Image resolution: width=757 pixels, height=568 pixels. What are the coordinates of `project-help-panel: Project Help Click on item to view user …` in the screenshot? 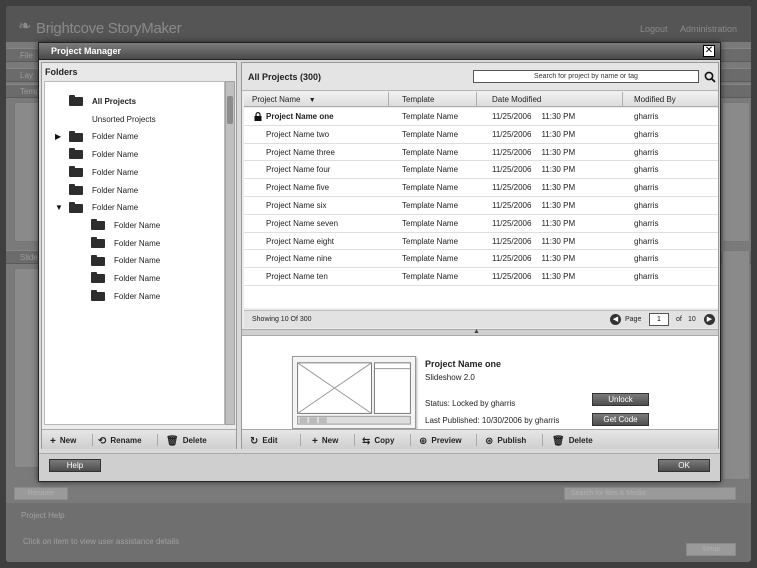 It's located at (378, 532).